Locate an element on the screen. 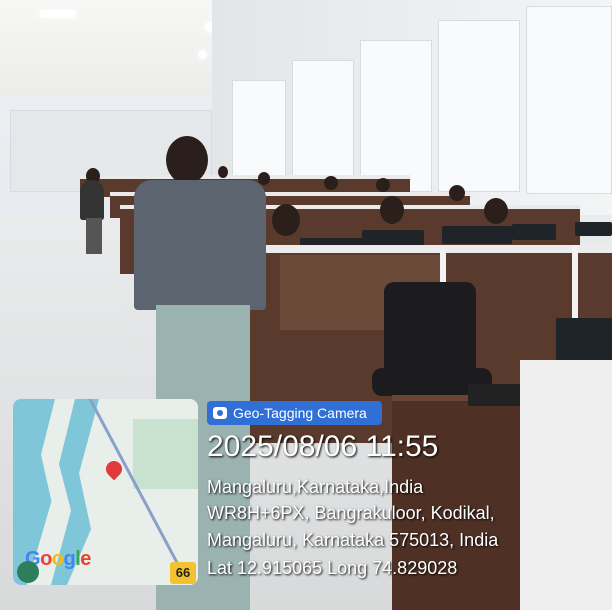 This screenshot has width=612, height=610. timestamp: 2025/08/06 11:55 is located at coordinates (323, 446).